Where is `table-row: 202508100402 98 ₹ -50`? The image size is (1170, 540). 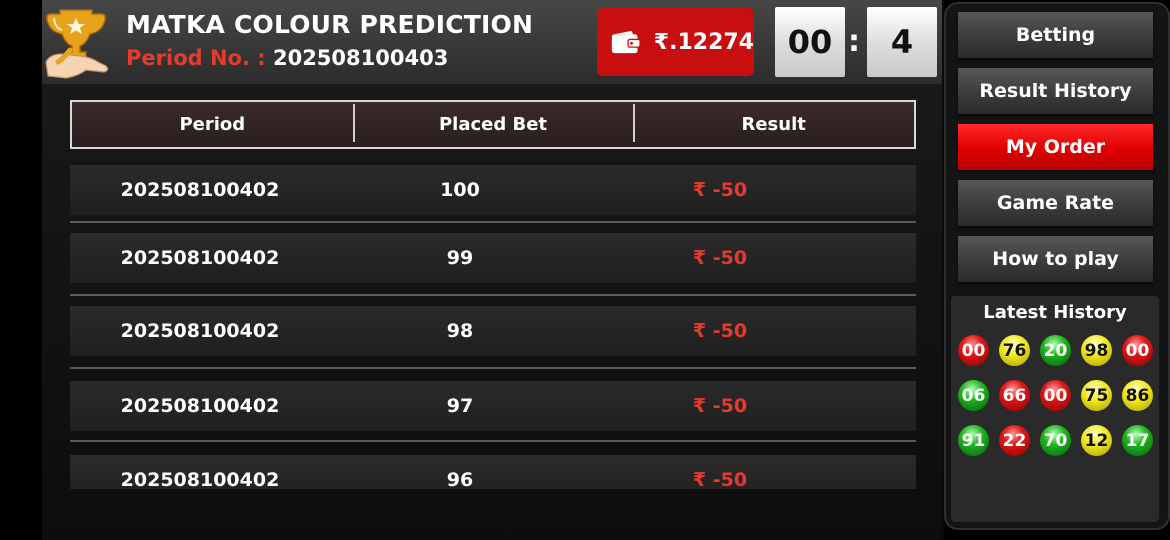
table-row: 202508100402 98 ₹ -50 is located at coordinates (493, 331).